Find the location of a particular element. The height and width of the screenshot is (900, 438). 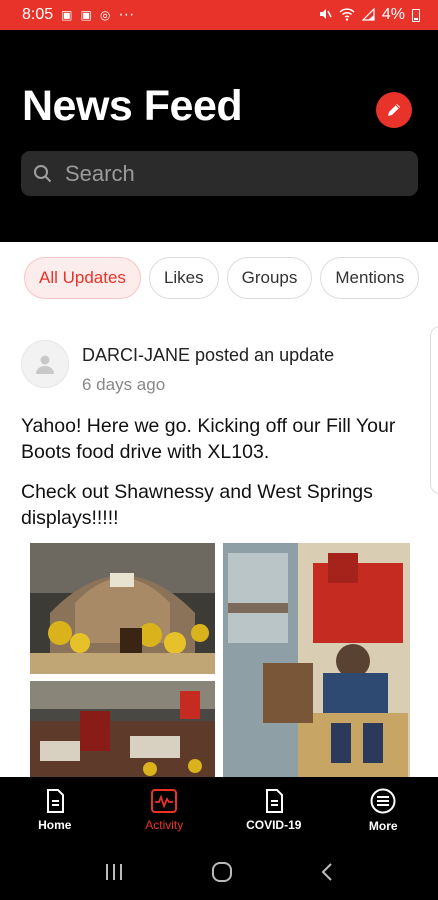

search-input is located at coordinates (225, 173).